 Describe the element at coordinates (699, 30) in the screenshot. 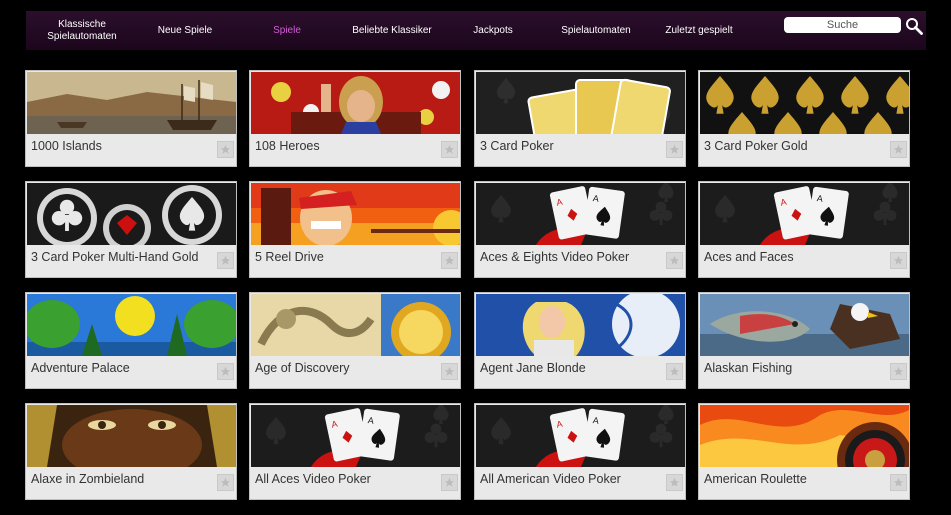

I see `nav-zuletzt-gespielt: Zuletzt gespielt` at that location.